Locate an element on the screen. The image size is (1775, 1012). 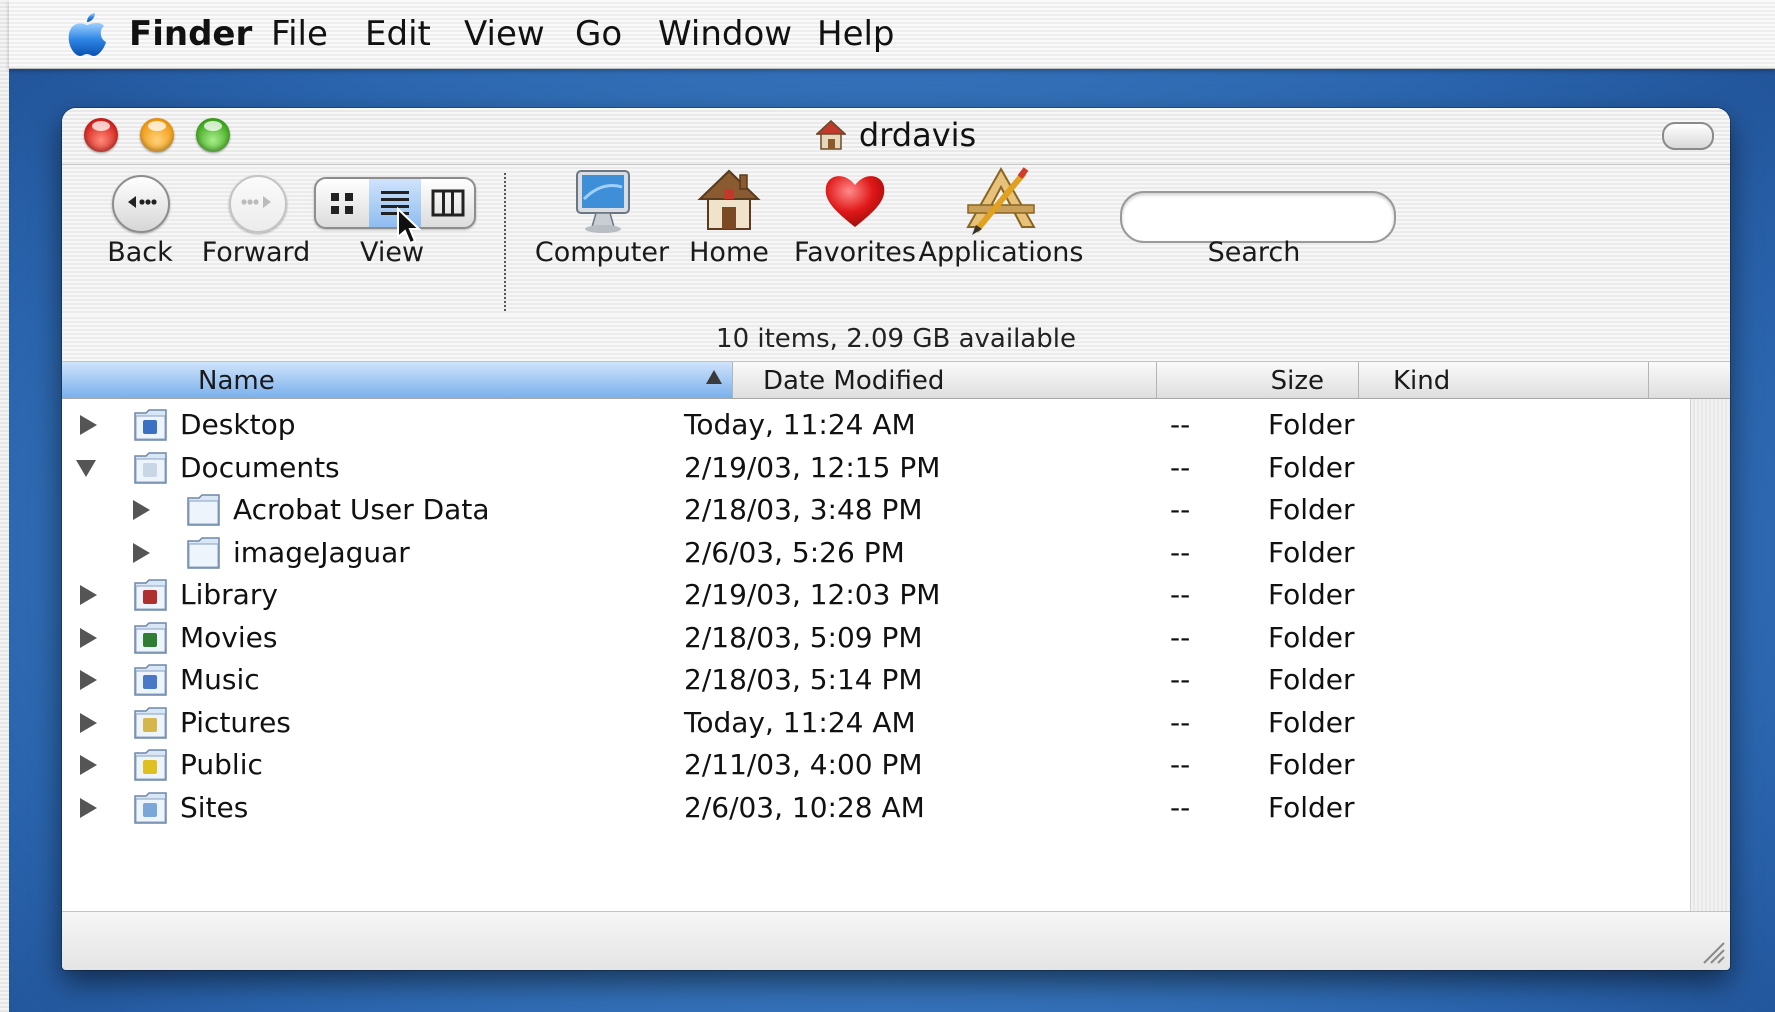
toolbar-toggle-button is located at coordinates (1688, 136).